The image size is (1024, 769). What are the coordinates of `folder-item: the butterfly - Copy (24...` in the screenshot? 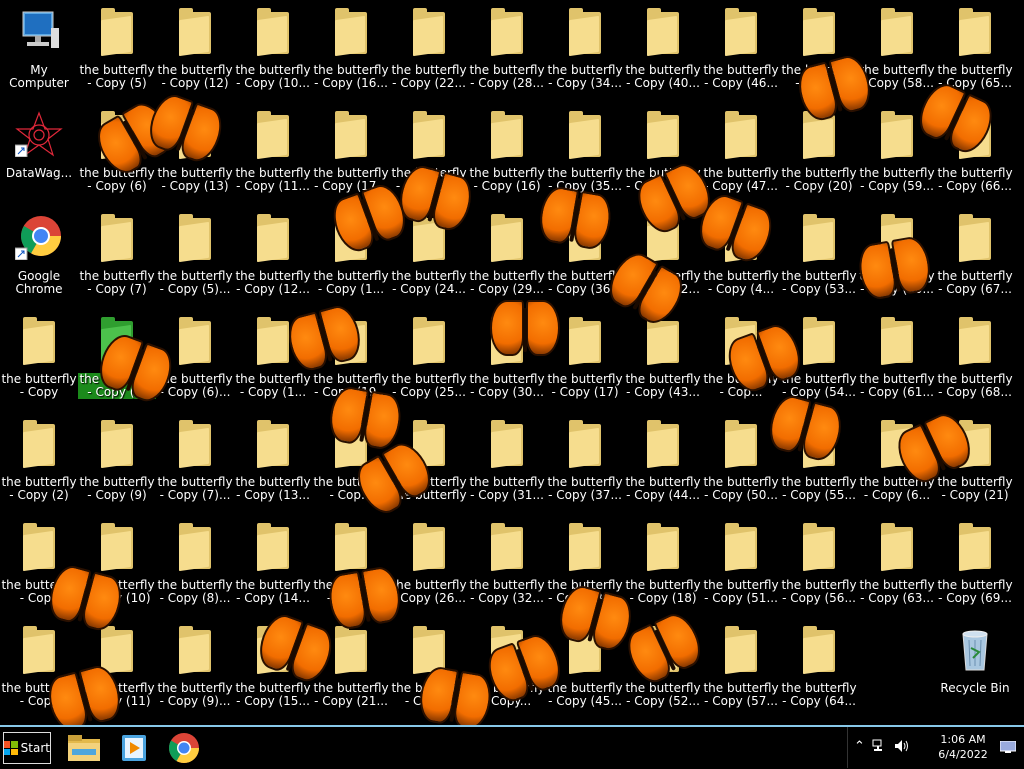 It's located at (429, 258).